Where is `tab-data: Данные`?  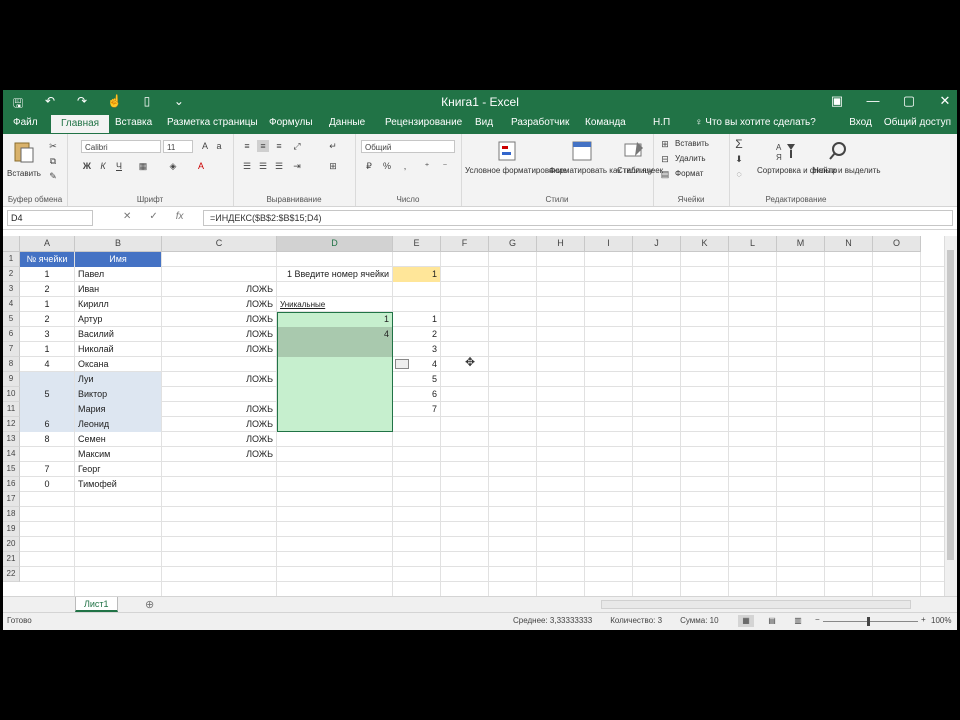 tab-data: Данные is located at coordinates (347, 122).